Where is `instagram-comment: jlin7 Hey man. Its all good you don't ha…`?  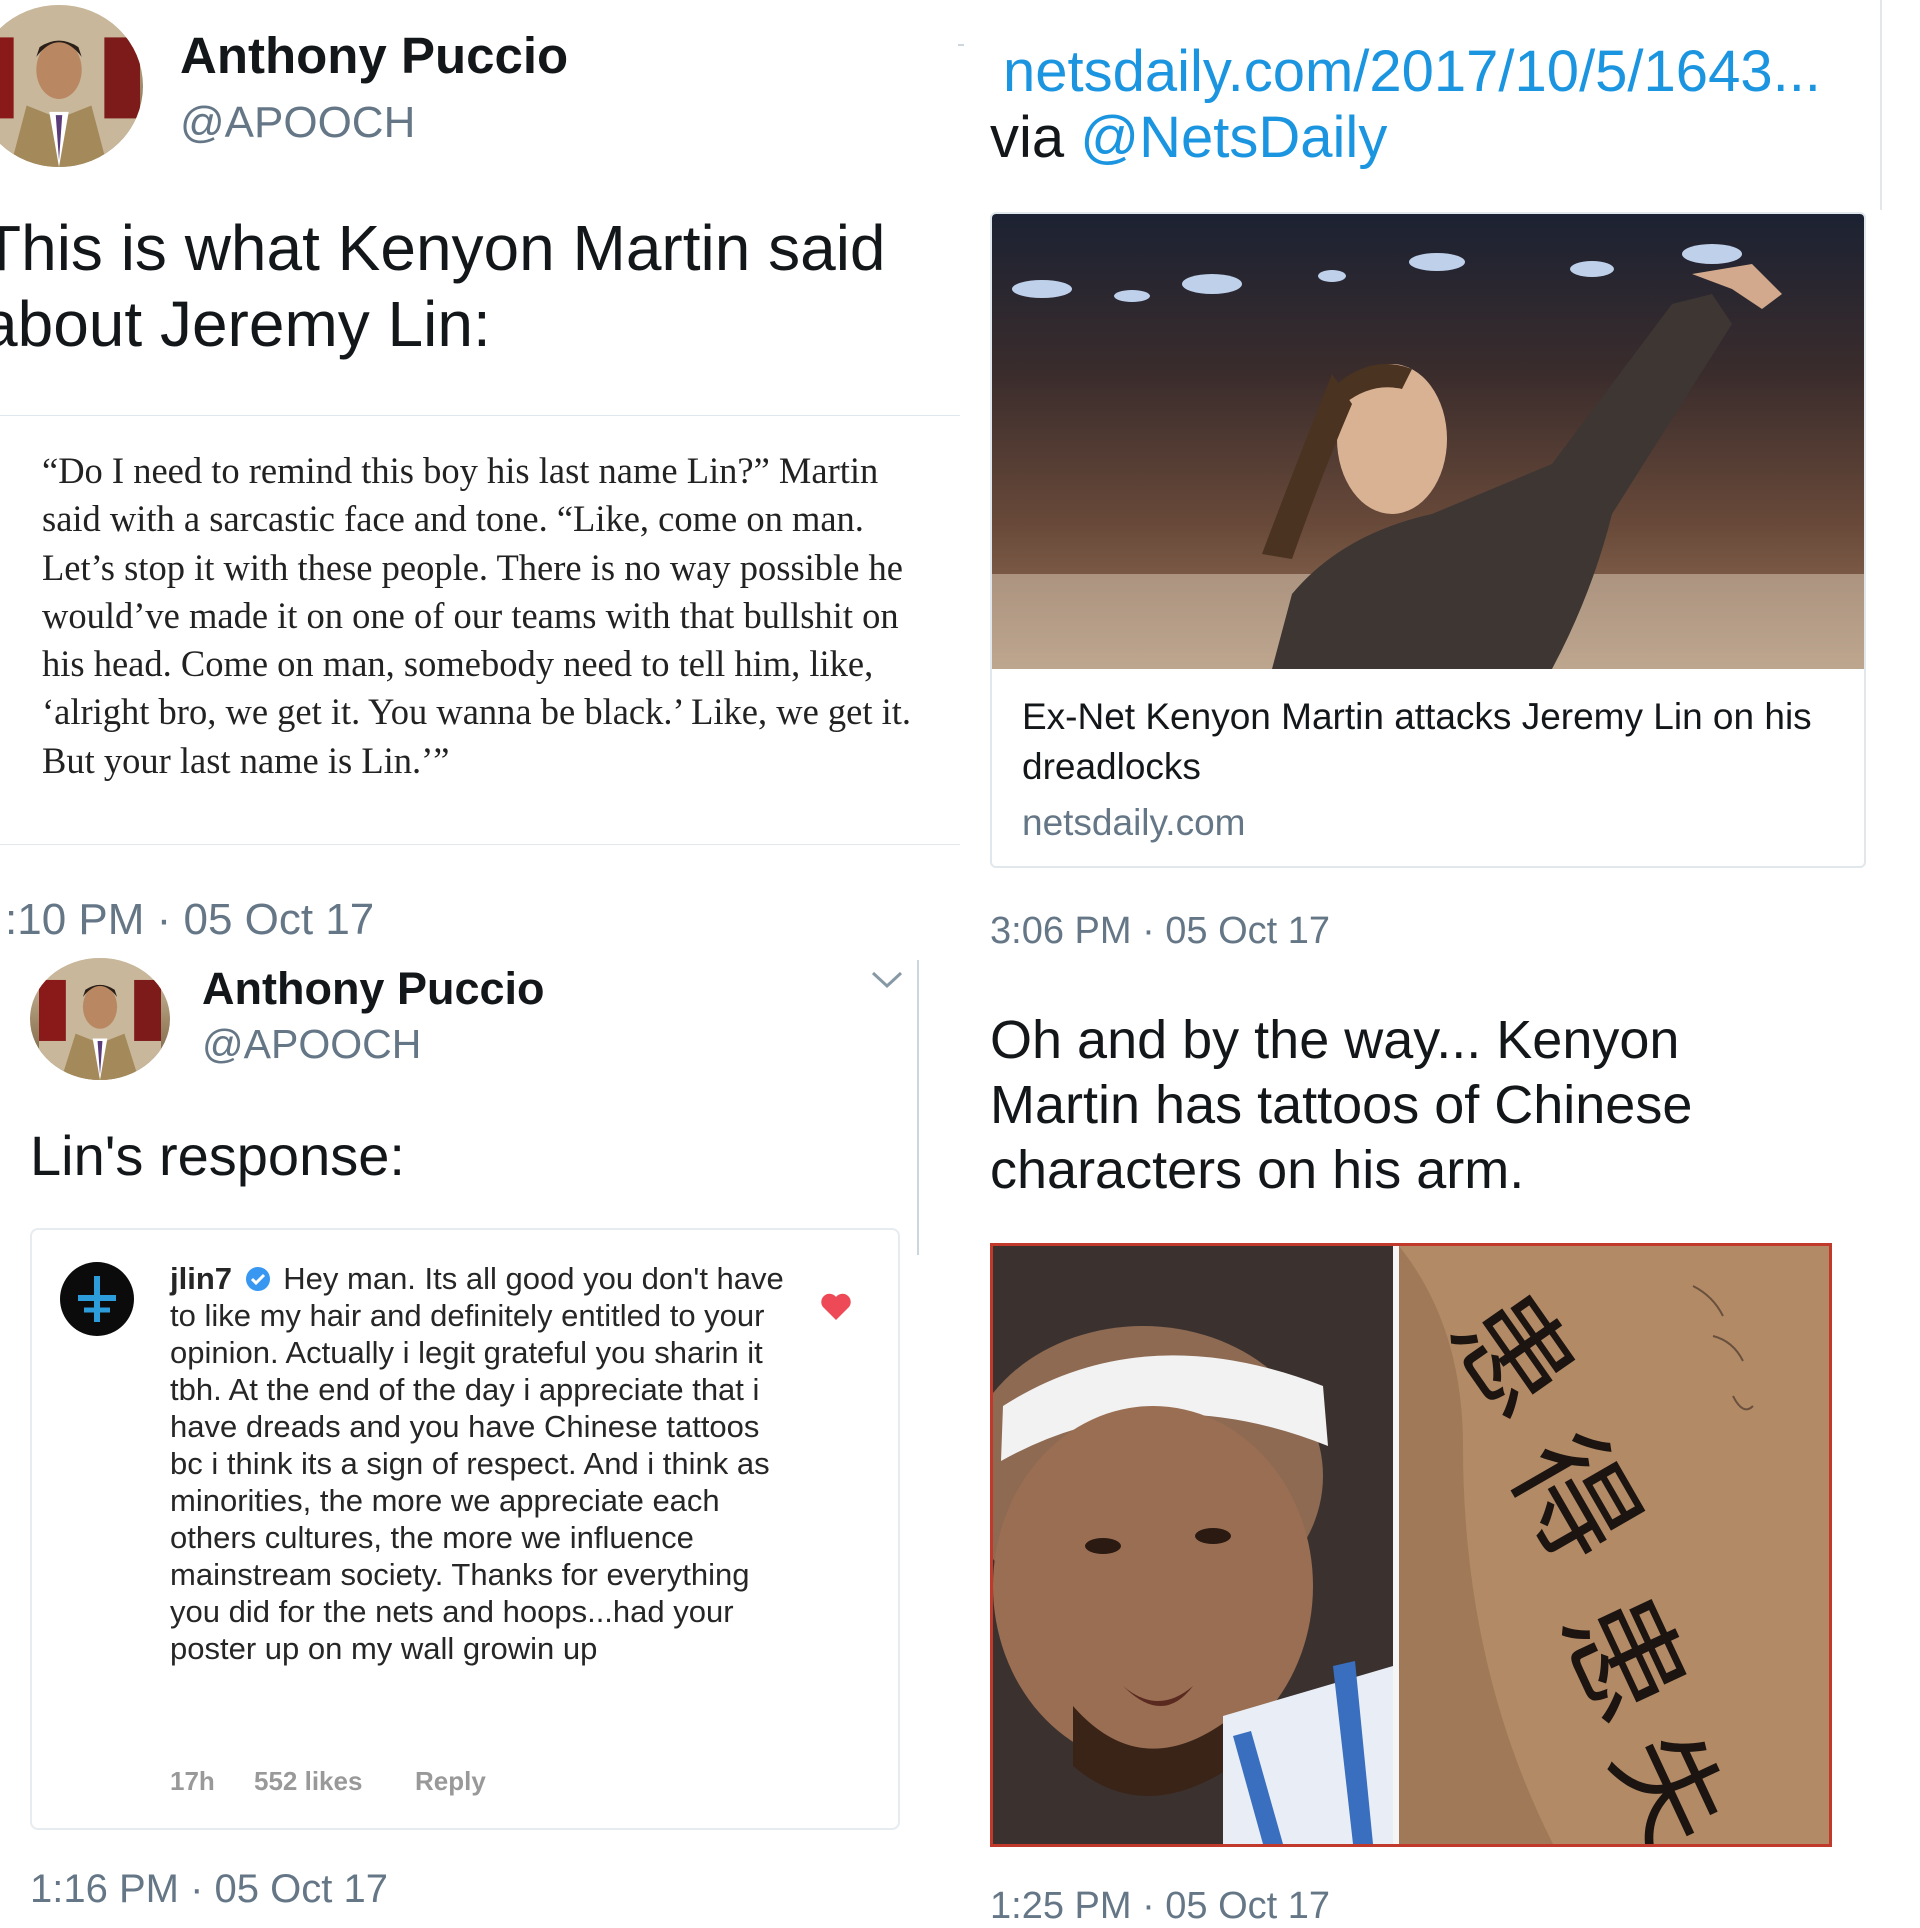
instagram-comment: jlin7 Hey man. Its all good you don't ha… is located at coordinates (465, 1529).